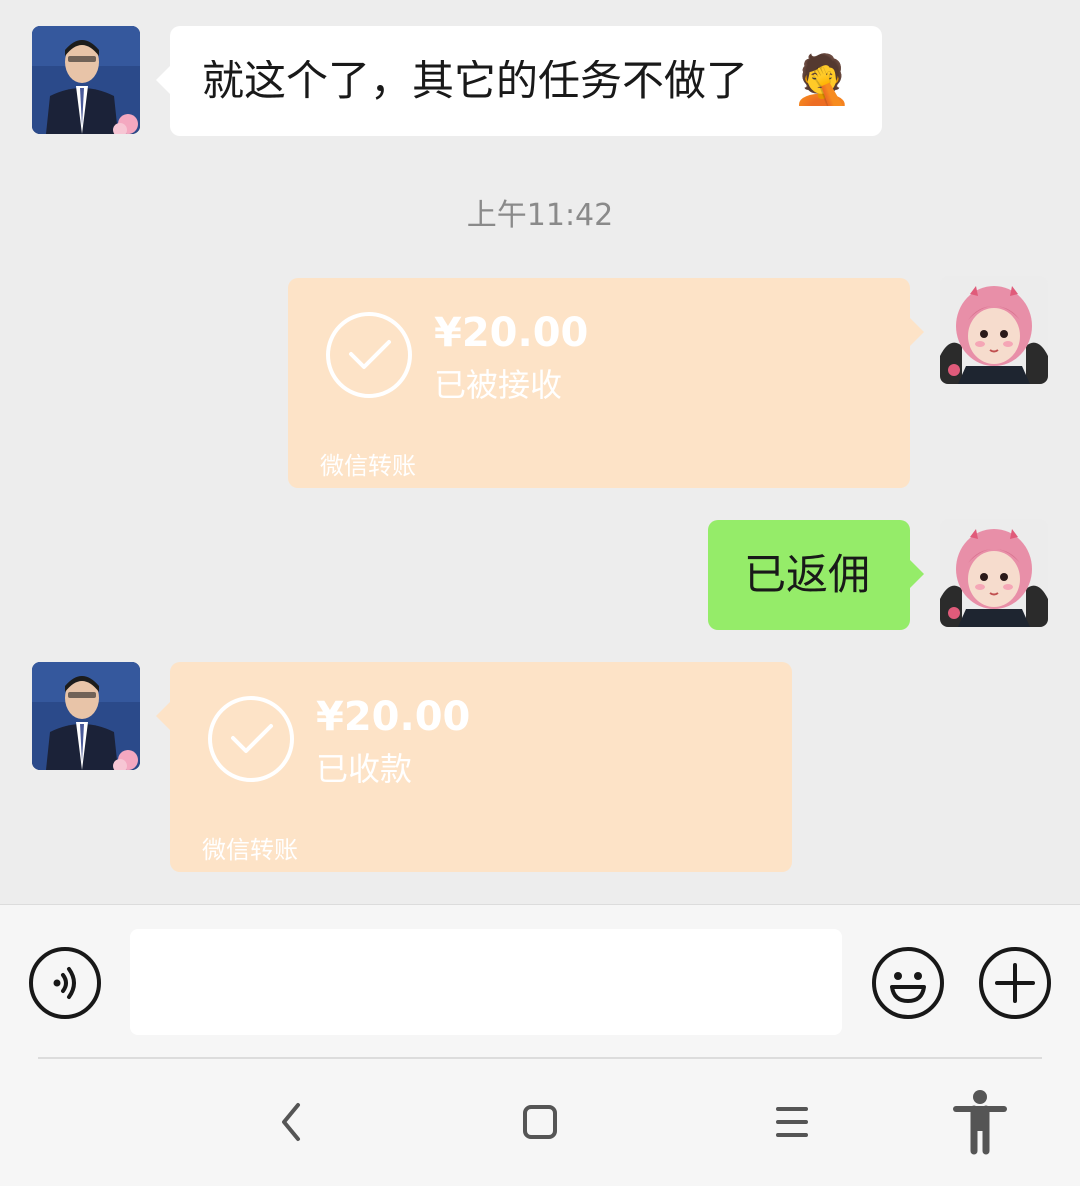 Image resolution: width=1080 pixels, height=1186 pixels. I want to click on facepalm-emoji-icon: 🤦, so click(822, 80).